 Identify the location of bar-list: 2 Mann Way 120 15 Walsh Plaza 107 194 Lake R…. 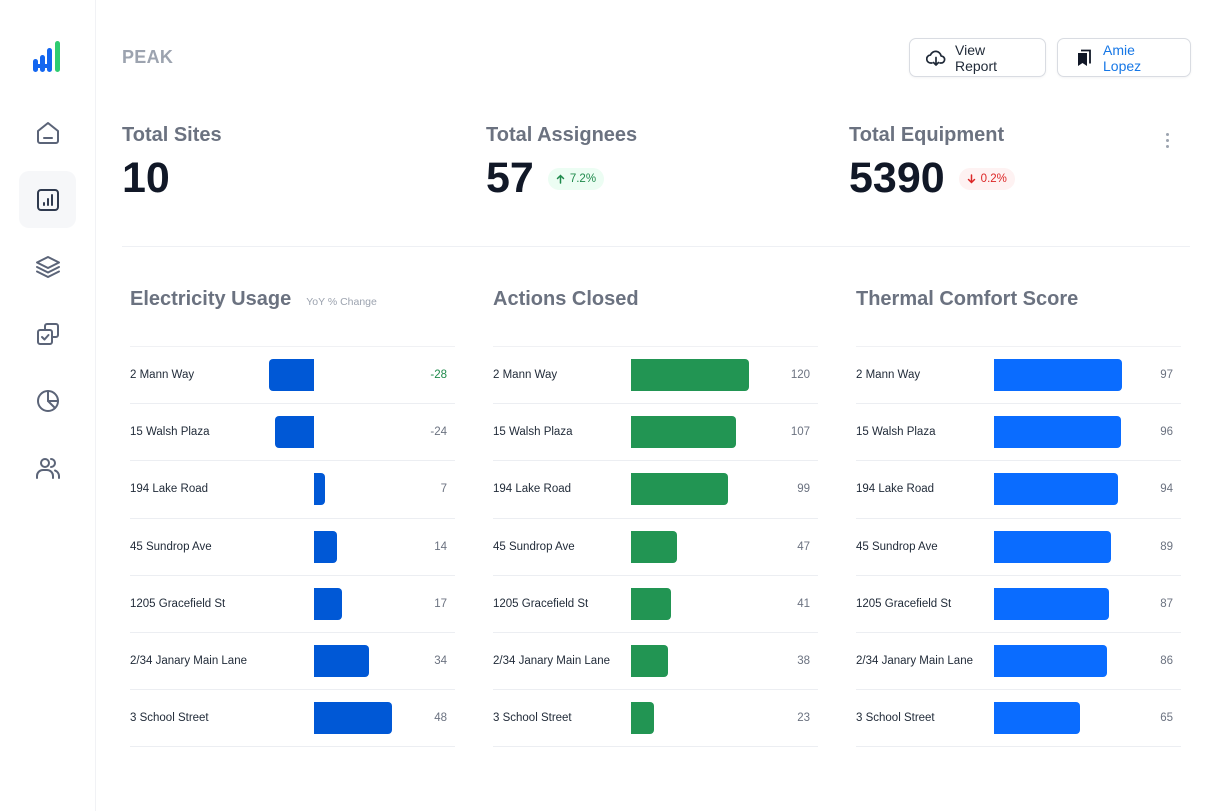
(655, 547).